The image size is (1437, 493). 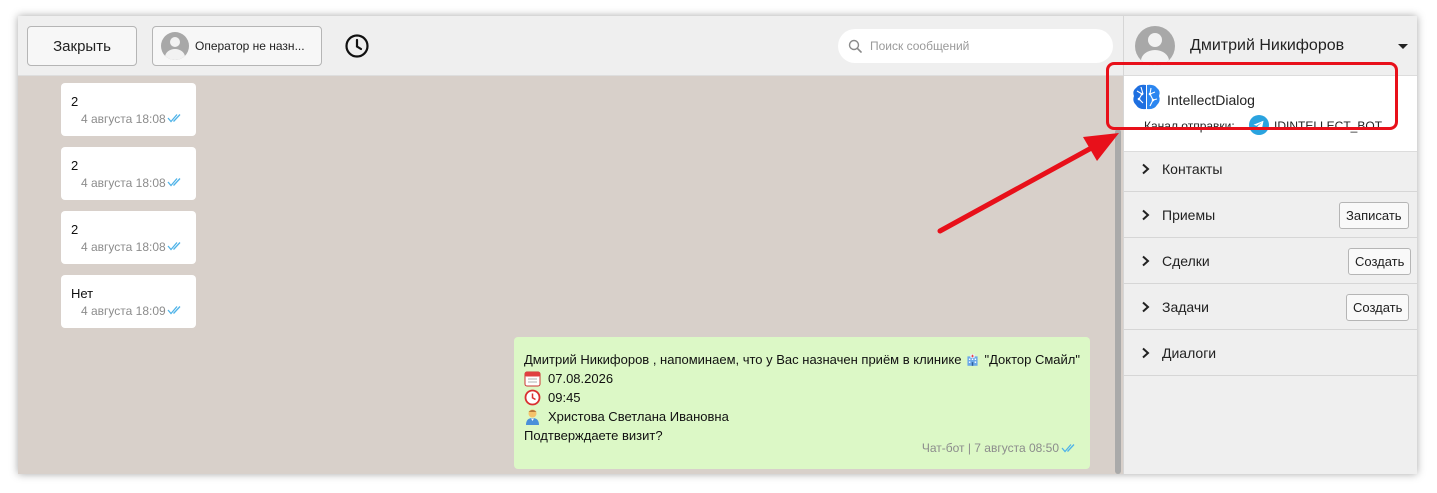 What do you see at coordinates (1211, 100) in the screenshot?
I see `channel-name: IntellectDialog` at bounding box center [1211, 100].